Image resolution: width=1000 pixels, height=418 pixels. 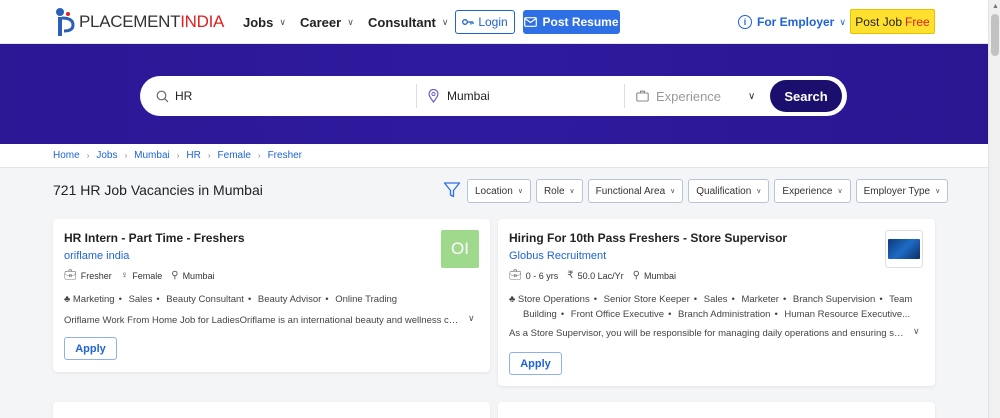 What do you see at coordinates (523, 96) in the screenshot?
I see `location-field: Mumbai` at bounding box center [523, 96].